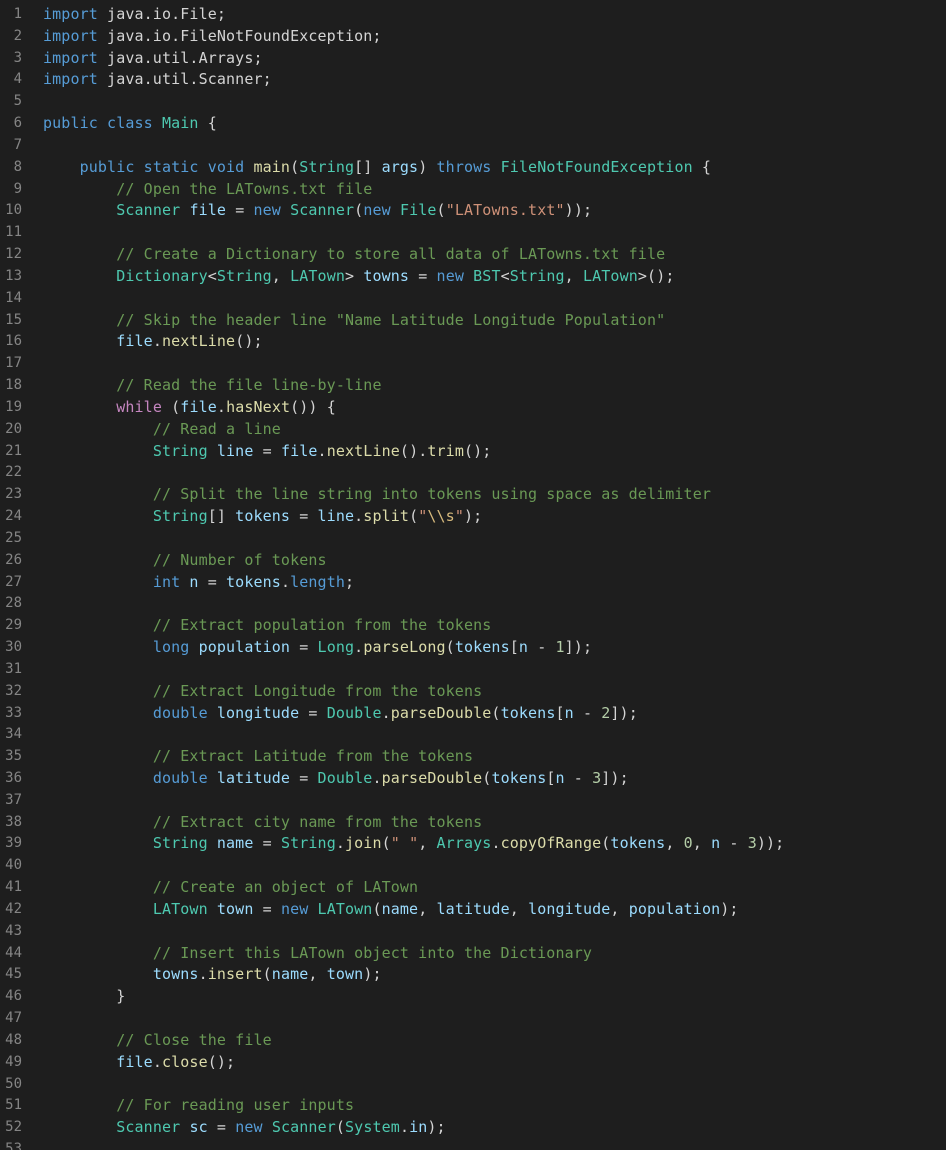 This screenshot has height=1150, width=946. I want to click on code-text: public class Main {, so click(130, 124).